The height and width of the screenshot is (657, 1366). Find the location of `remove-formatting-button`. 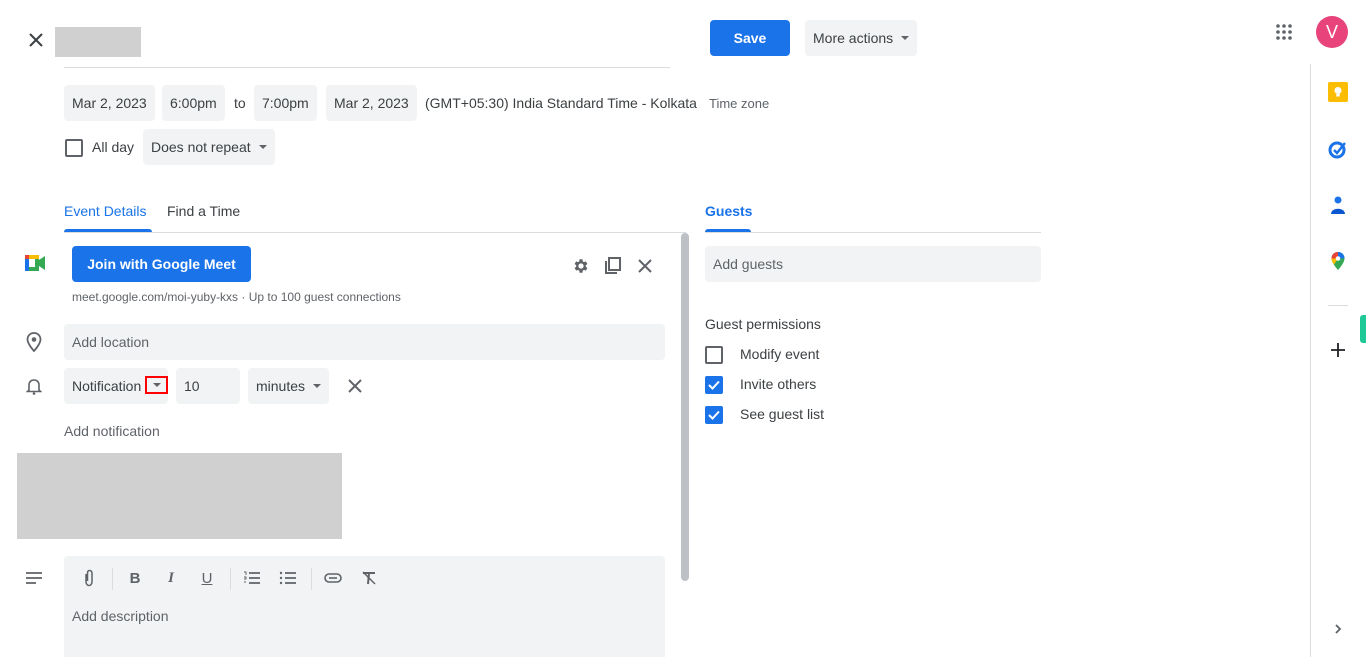

remove-formatting-button is located at coordinates (369, 578).